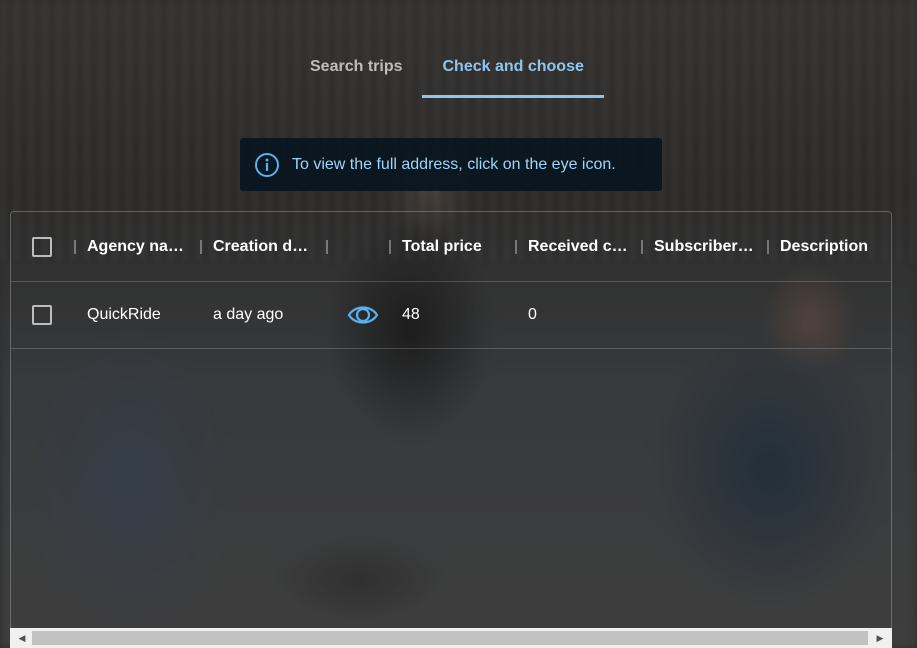 The image size is (917, 648). What do you see at coordinates (532, 314) in the screenshot?
I see `cell-received: 0` at bounding box center [532, 314].